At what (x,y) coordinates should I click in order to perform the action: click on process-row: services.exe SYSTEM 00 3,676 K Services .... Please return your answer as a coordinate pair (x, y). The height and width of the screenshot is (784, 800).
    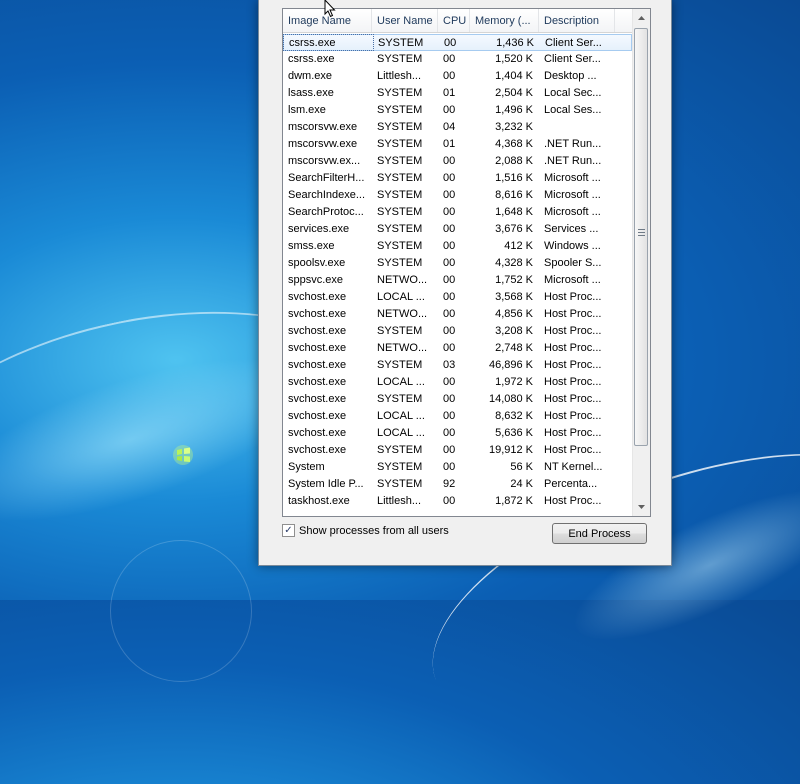
    Looking at the image, I should click on (457, 229).